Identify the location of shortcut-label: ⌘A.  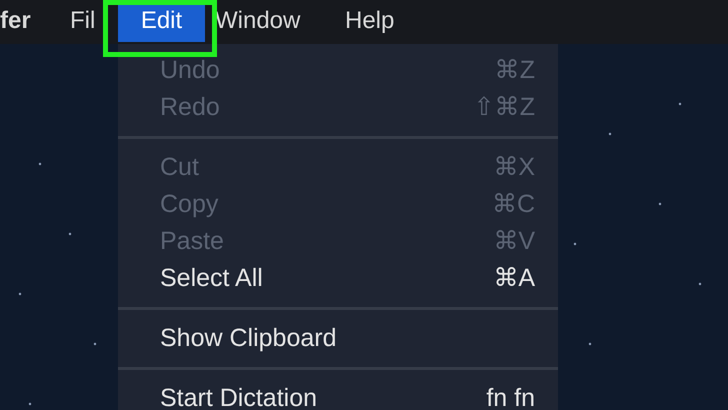
(514, 278).